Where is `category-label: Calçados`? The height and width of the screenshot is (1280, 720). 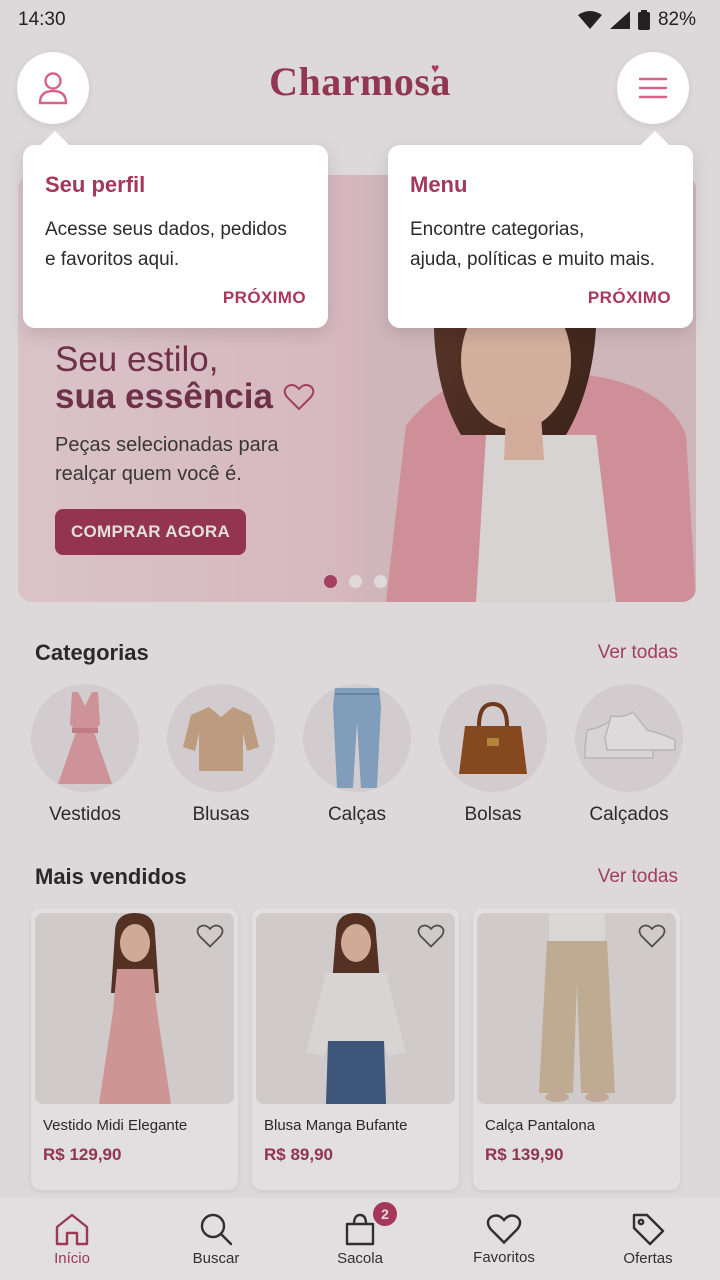 category-label: Calçados is located at coordinates (629, 814).